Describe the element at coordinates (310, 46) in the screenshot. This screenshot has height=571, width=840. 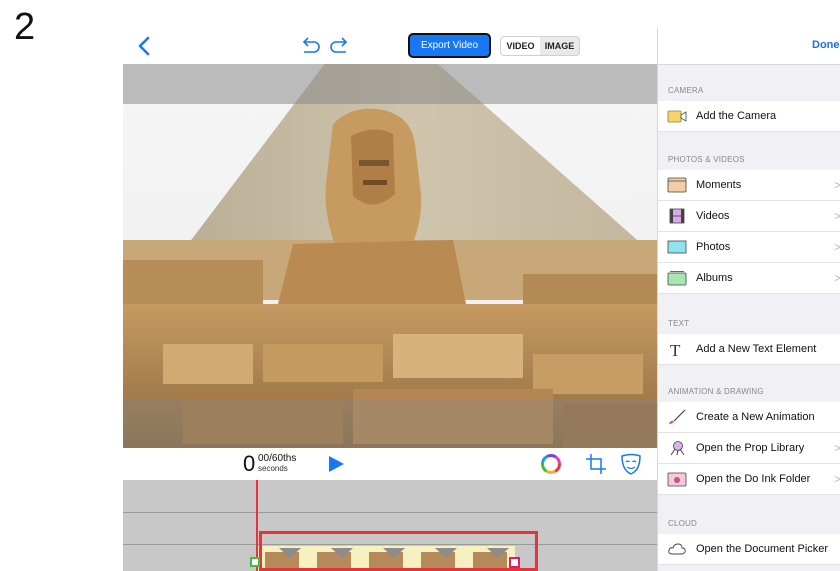
I see `undo-icon` at that location.